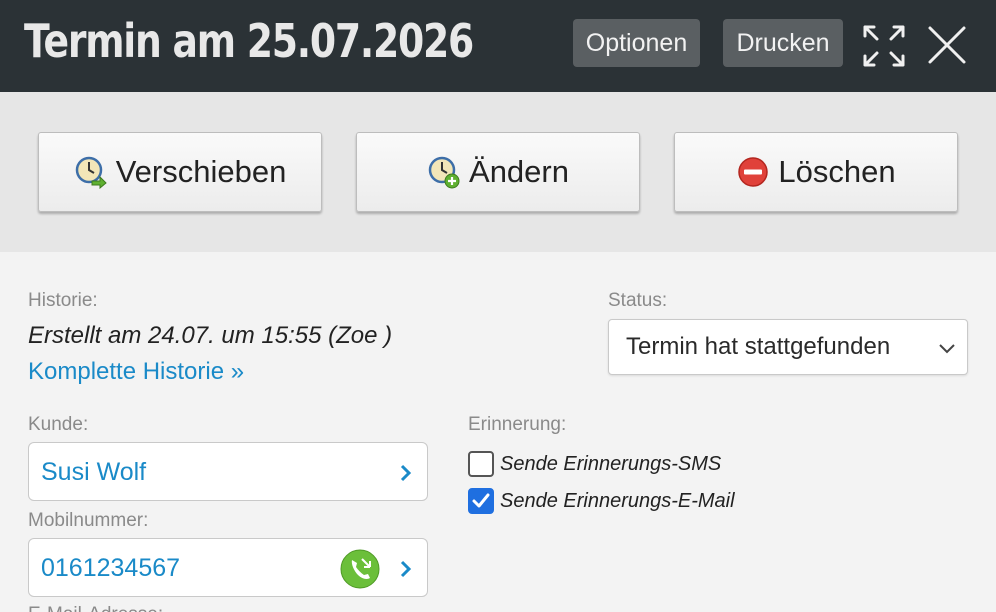  I want to click on print-button: Drucken, so click(783, 43).